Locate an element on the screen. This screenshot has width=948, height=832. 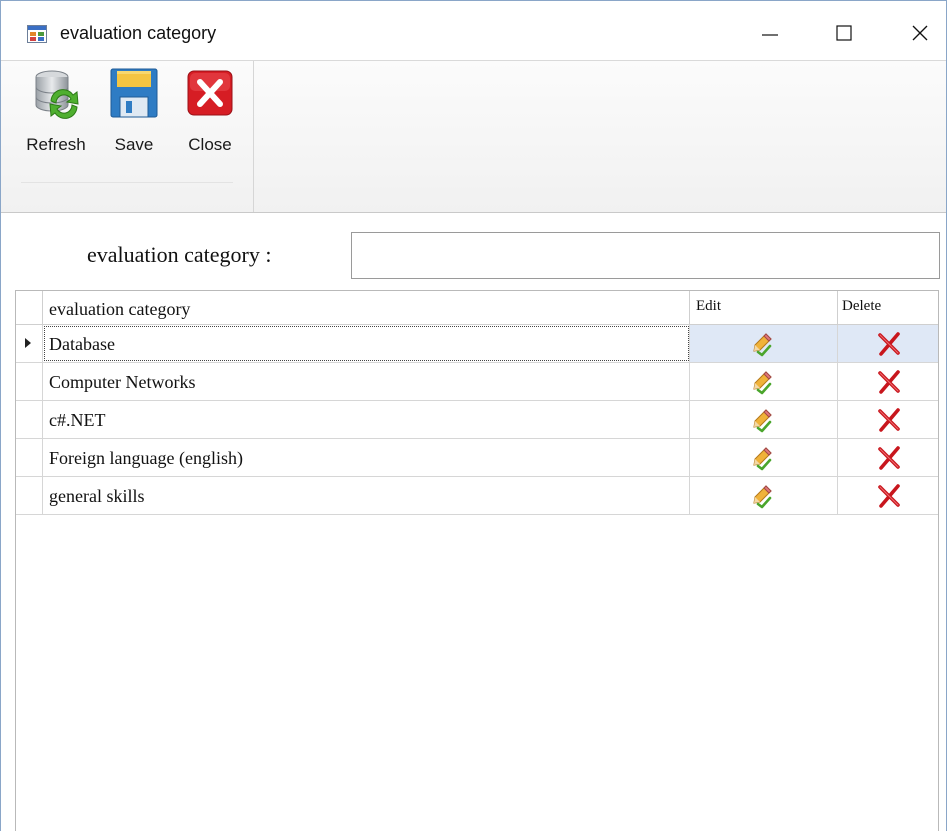
column-header-delete: Delete is located at coordinates (888, 307).